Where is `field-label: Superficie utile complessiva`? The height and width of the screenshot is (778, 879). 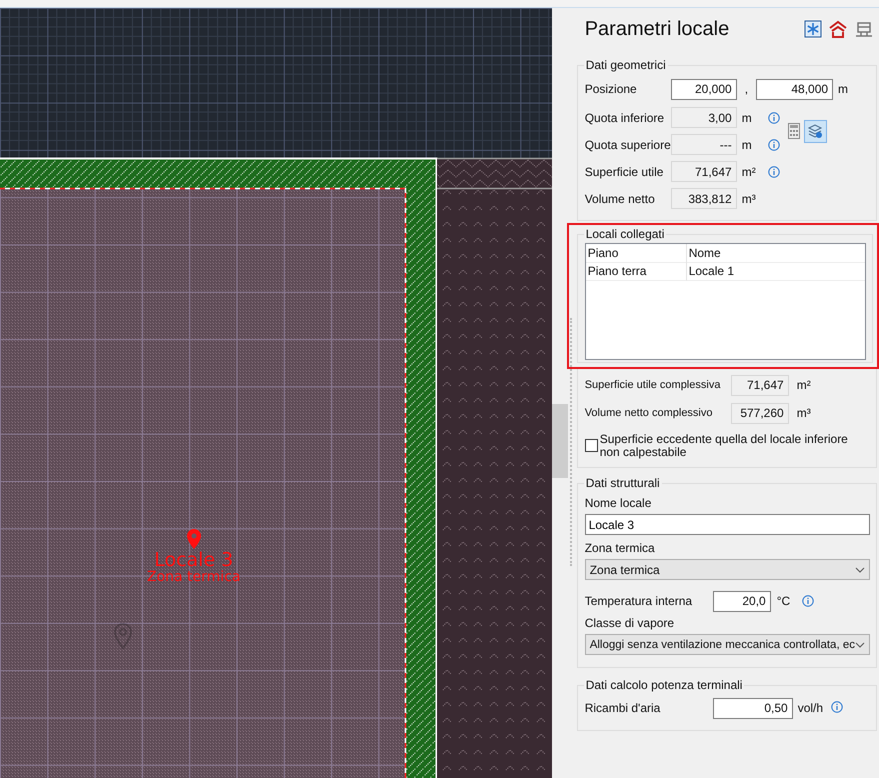
field-label: Superficie utile complessiva is located at coordinates (653, 385).